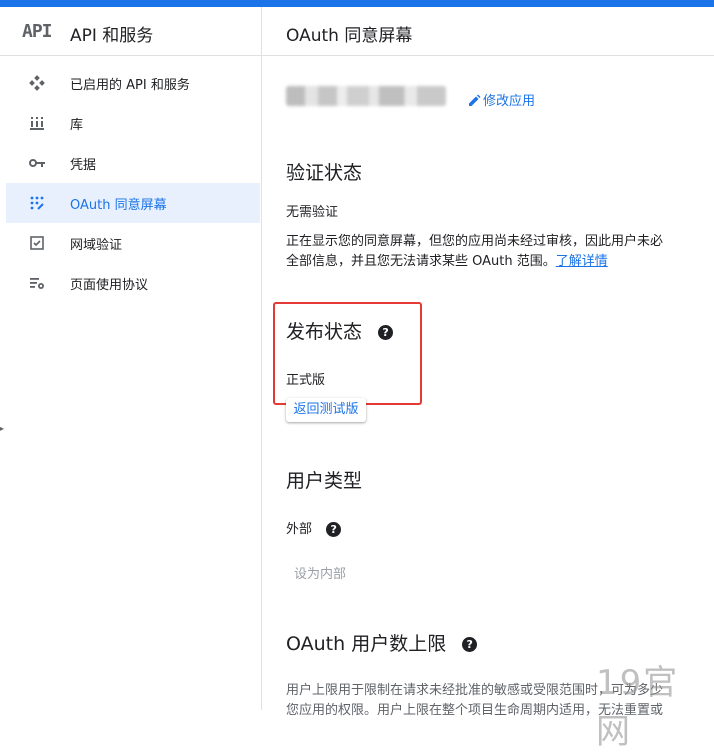  I want to click on edit-app-link: 修改应用, so click(501, 99).